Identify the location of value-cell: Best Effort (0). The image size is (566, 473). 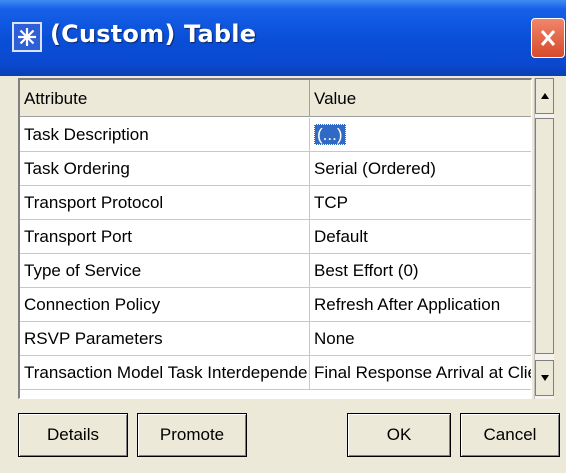
(420, 270).